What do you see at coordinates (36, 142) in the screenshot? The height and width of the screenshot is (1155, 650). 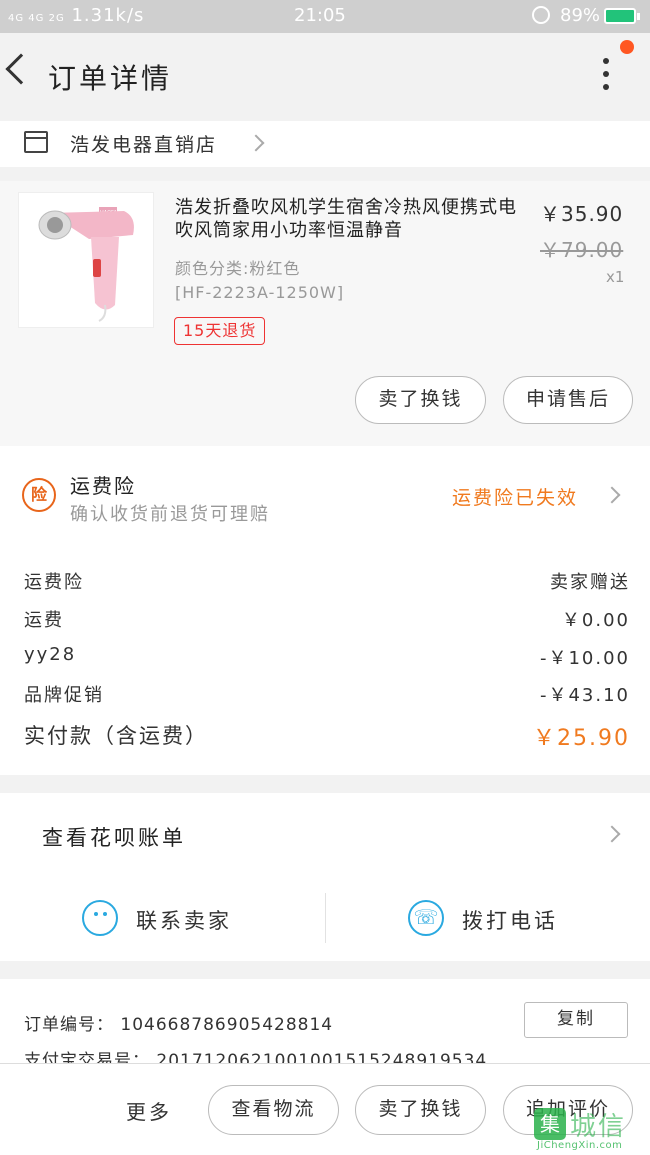 I see `store-icon` at bounding box center [36, 142].